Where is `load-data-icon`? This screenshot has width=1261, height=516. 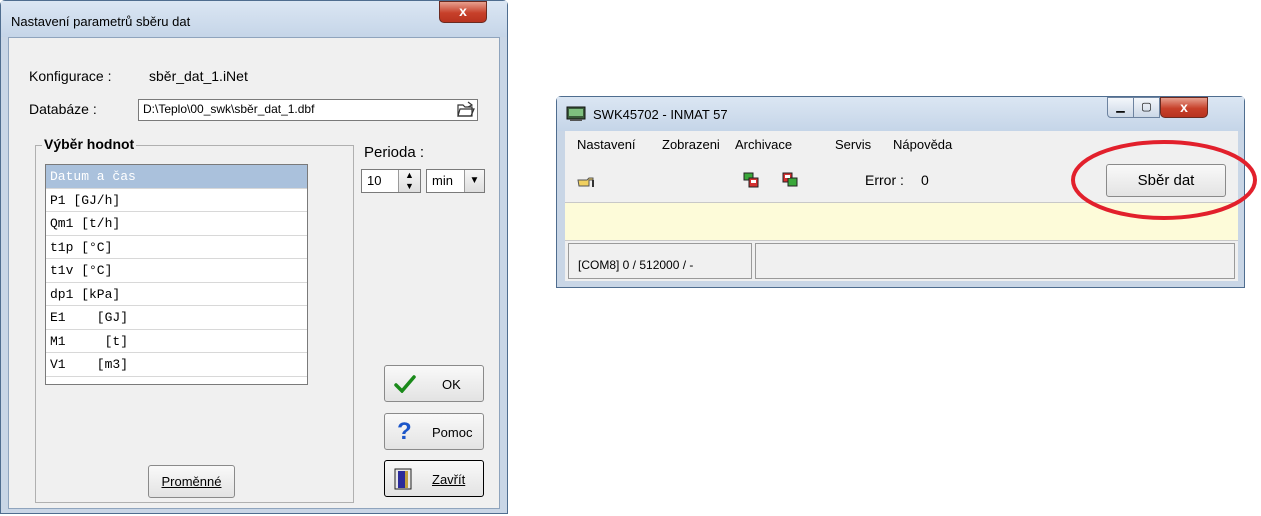 load-data-icon is located at coordinates (751, 180).